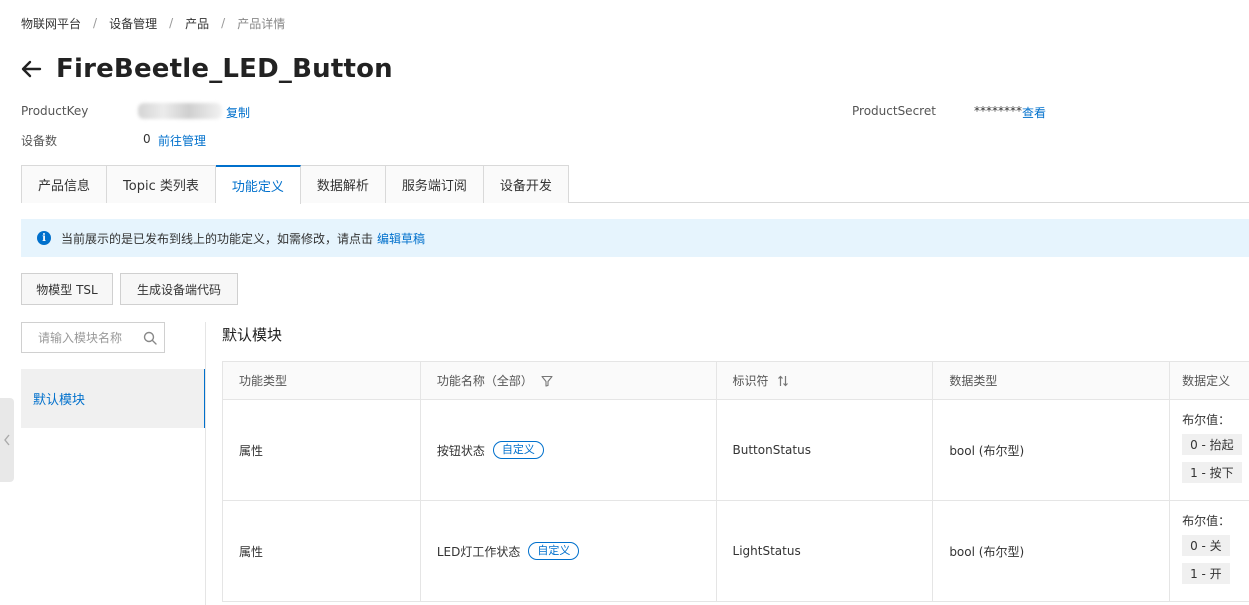 The image size is (1249, 605). I want to click on manage-link: 前往管理, so click(182, 140).